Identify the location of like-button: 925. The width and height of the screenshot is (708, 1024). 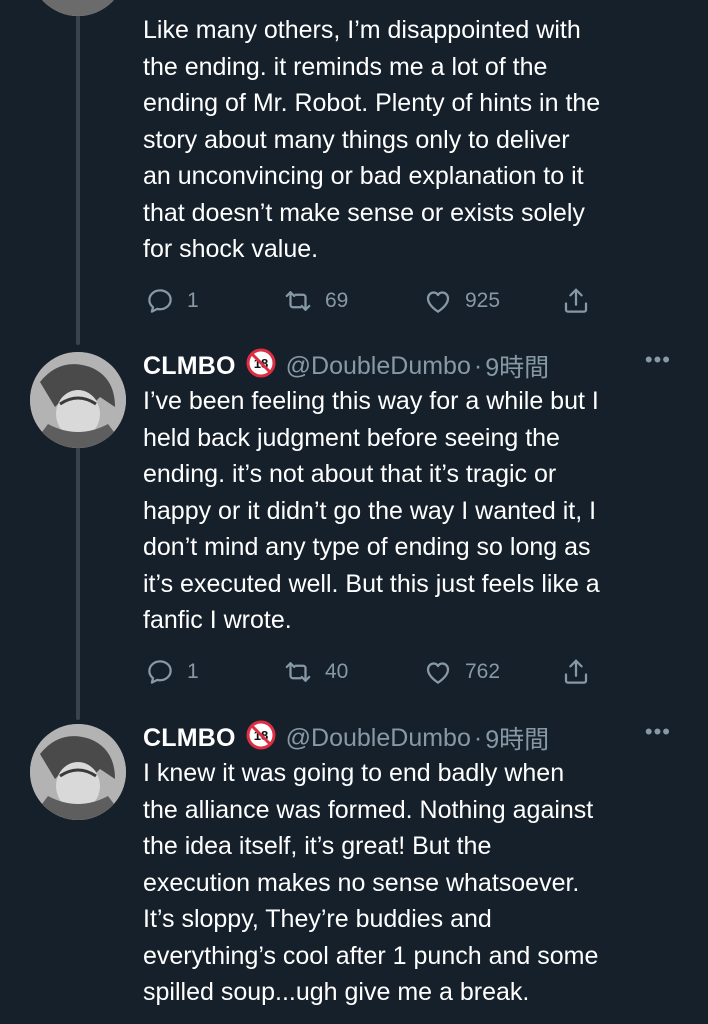
(461, 301).